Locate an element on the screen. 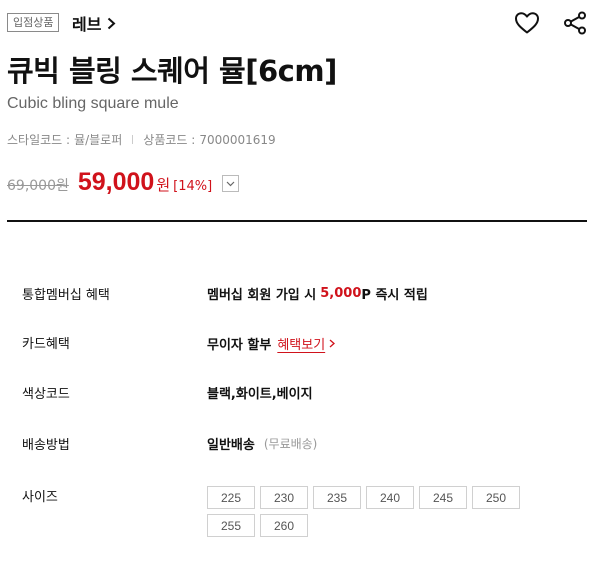 This screenshot has height=588, width=597. sale-price: 59,000 is located at coordinates (116, 182).